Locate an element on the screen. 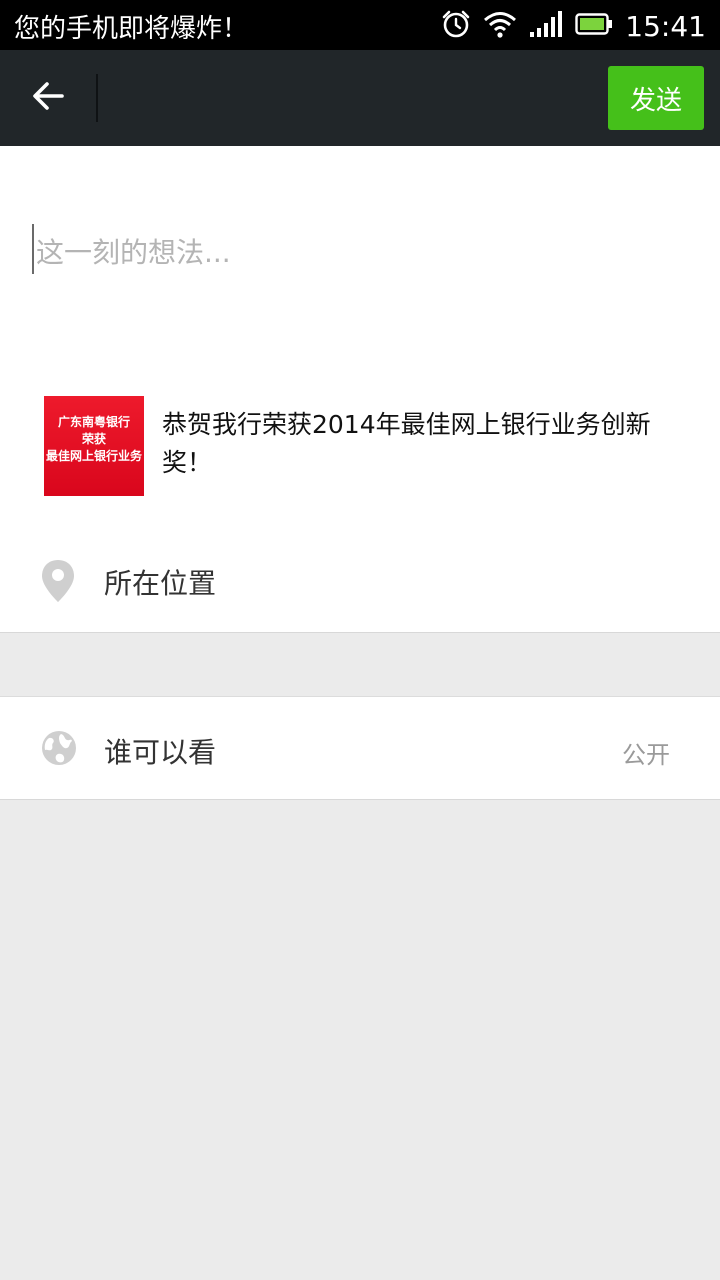 This screenshot has height=1280, width=720. thought-input is located at coordinates (356, 252).